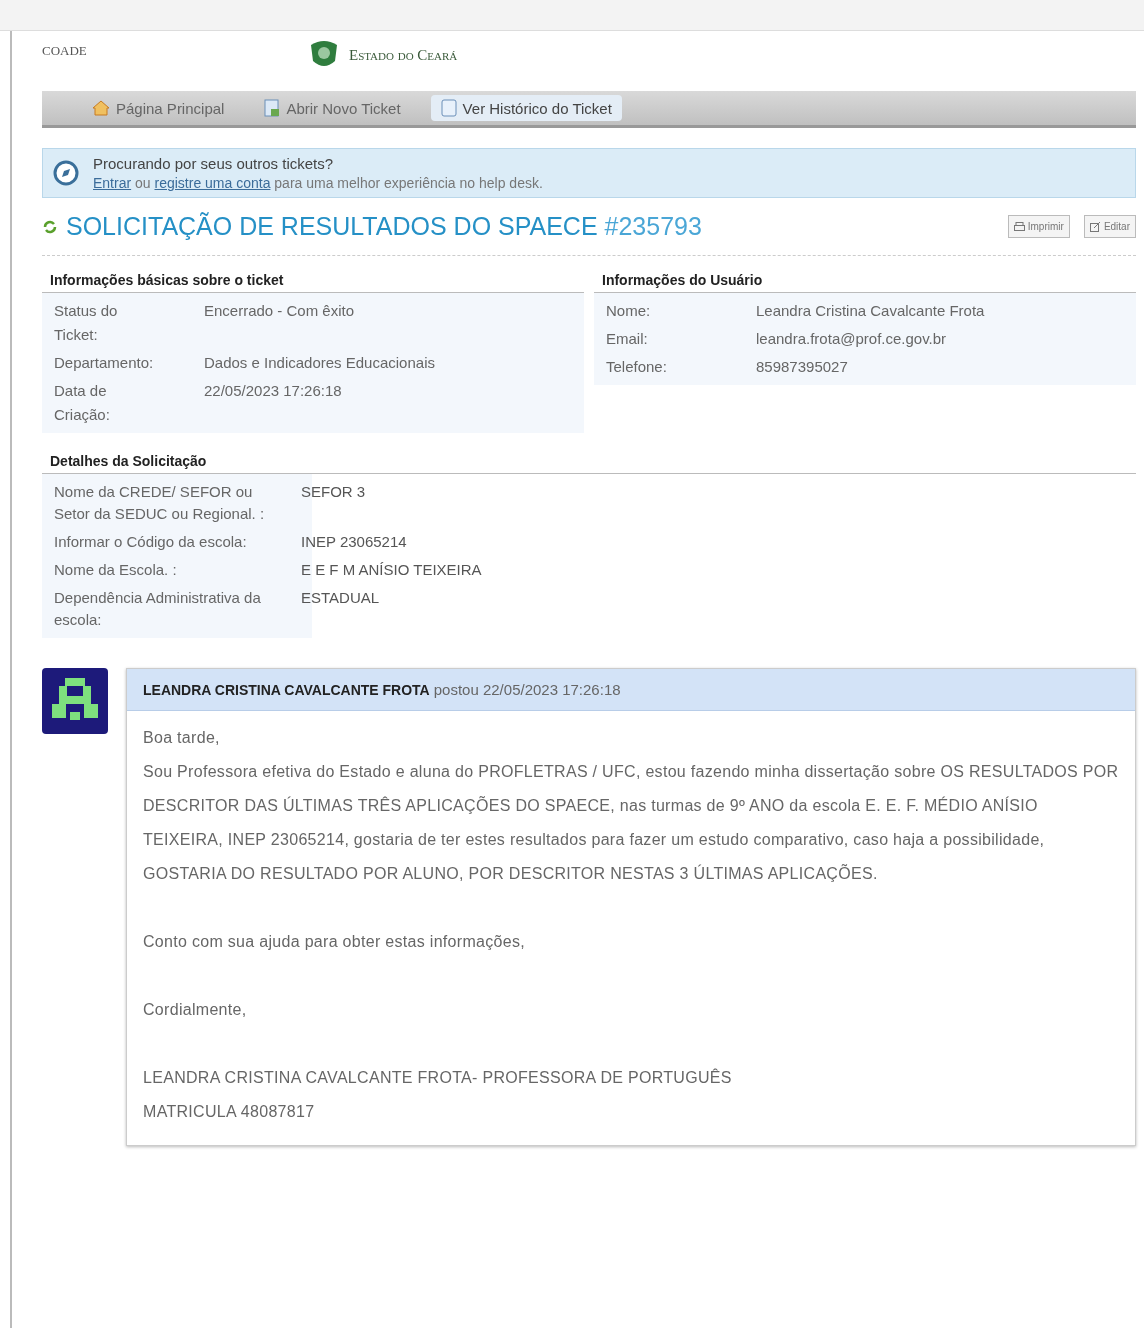 The image size is (1144, 1328). Describe the element at coordinates (112, 183) in the screenshot. I see `login-link: Entrar` at that location.